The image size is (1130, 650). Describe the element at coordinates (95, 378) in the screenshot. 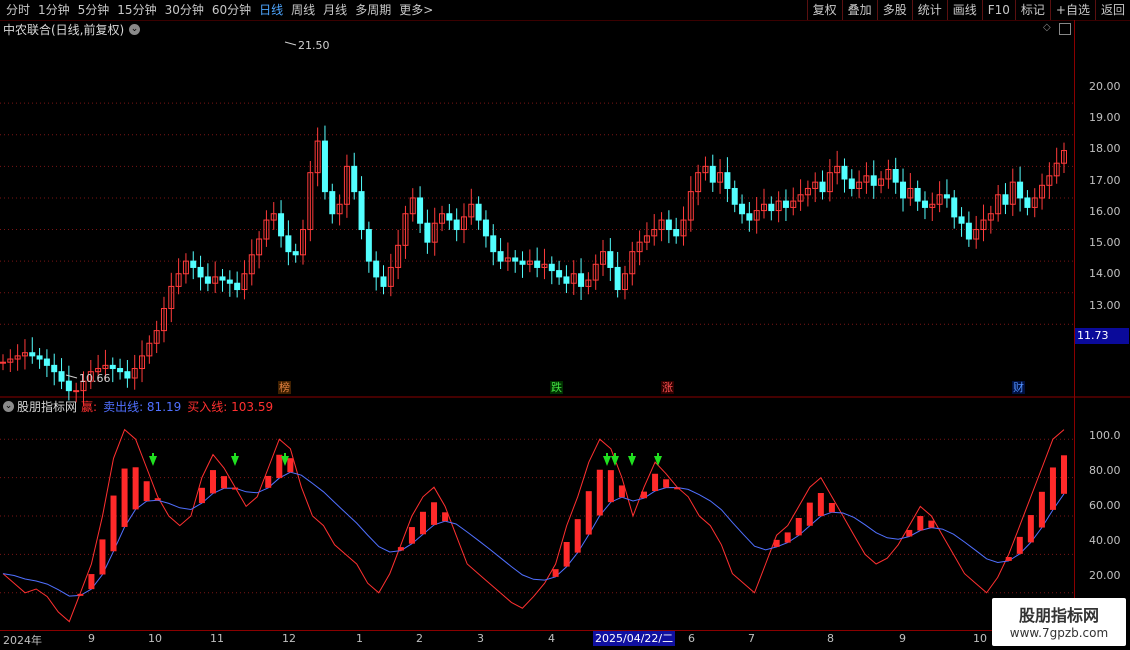

I see `low-price-label: 10.66` at that location.